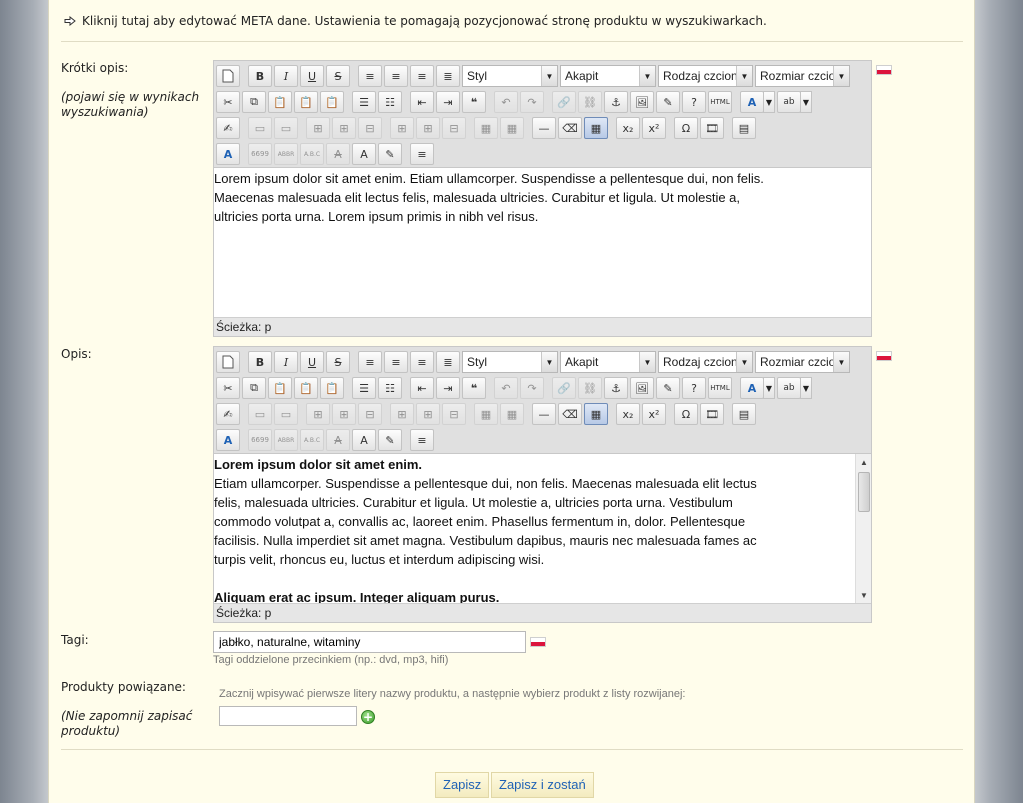  What do you see at coordinates (286, 128) in the screenshot?
I see `table-cell-props-icon: ▭` at bounding box center [286, 128].